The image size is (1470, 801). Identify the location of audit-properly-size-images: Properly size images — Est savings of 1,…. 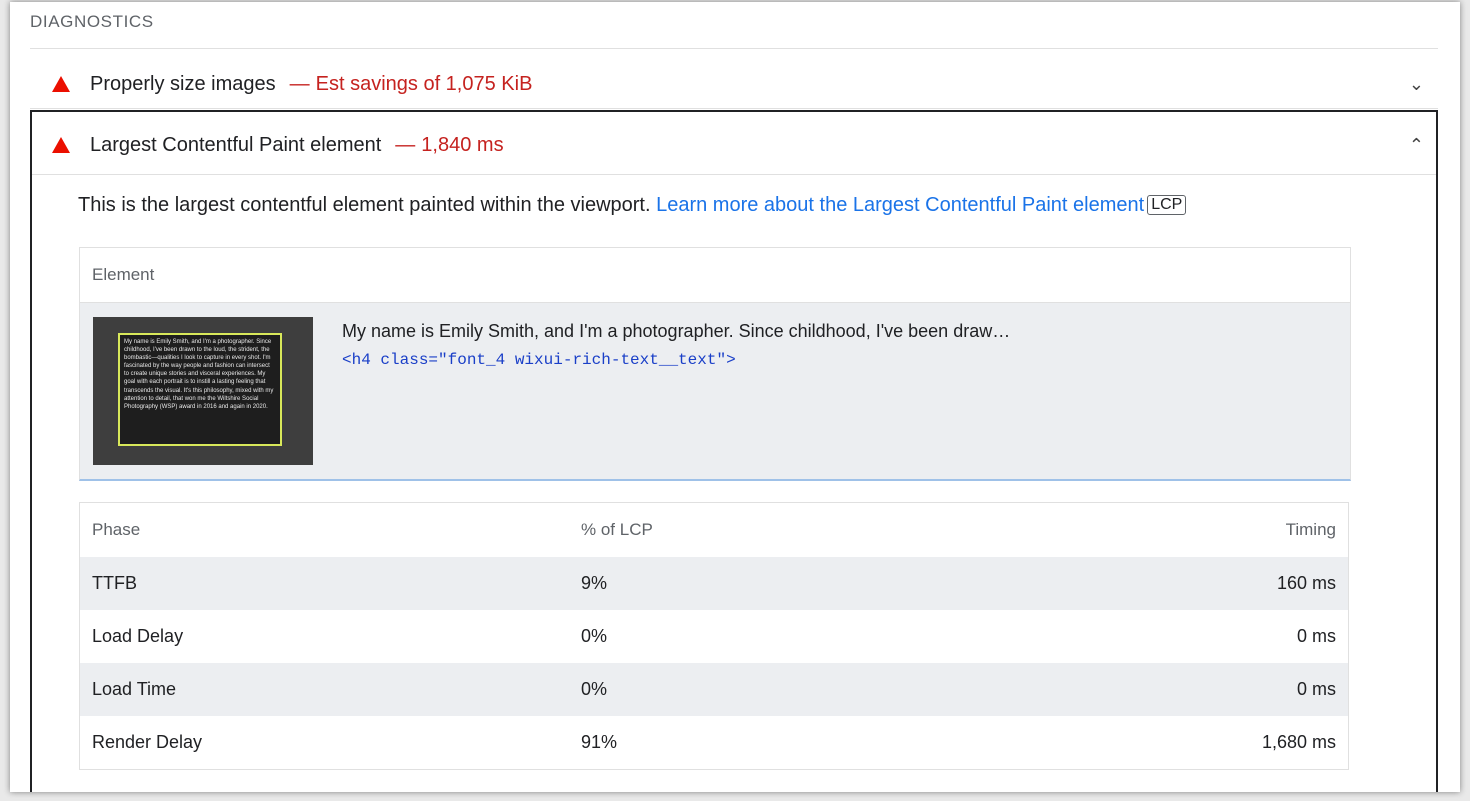
(734, 84).